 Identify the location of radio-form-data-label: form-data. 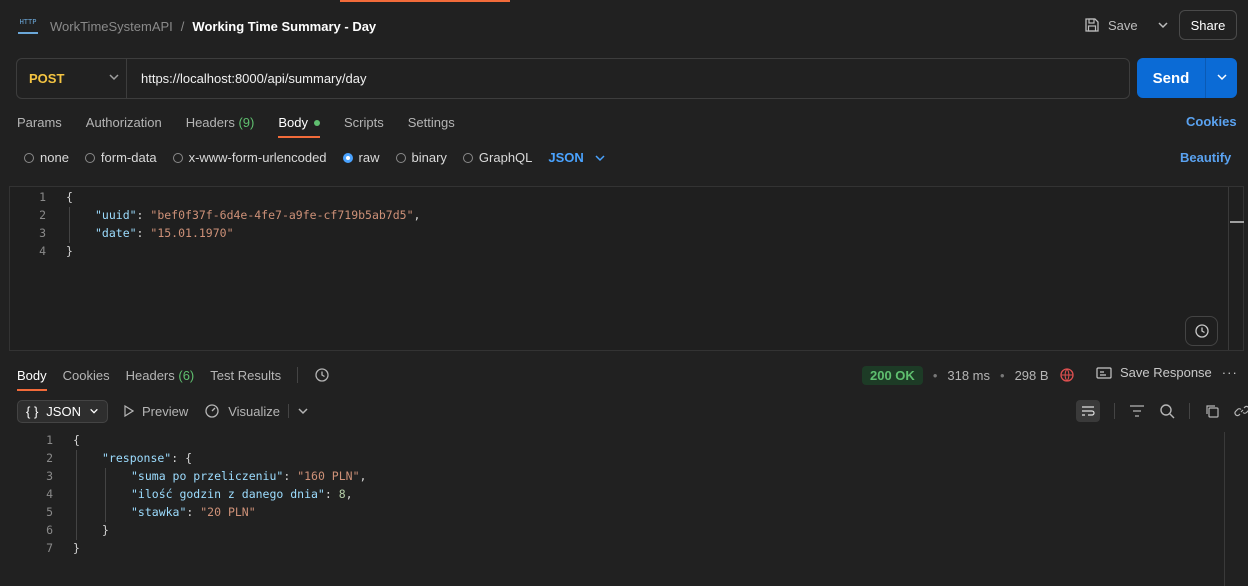
(128, 157).